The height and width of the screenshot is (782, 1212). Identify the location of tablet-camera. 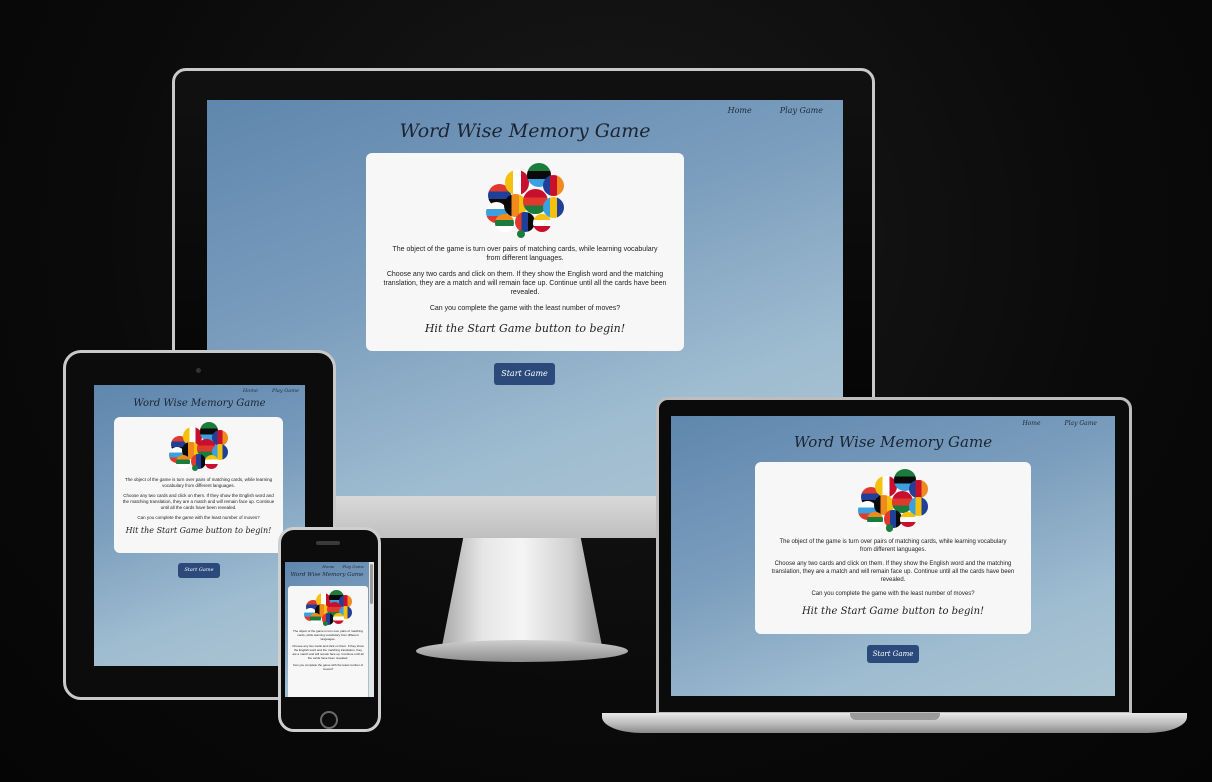
(198, 370).